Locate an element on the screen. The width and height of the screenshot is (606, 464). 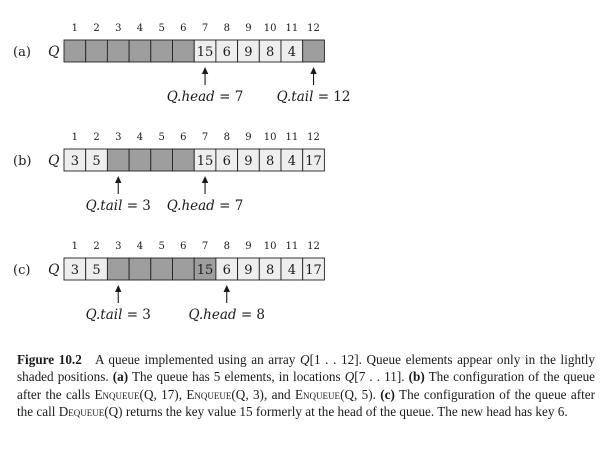
column-index-c-4: 4 is located at coordinates (140, 246).